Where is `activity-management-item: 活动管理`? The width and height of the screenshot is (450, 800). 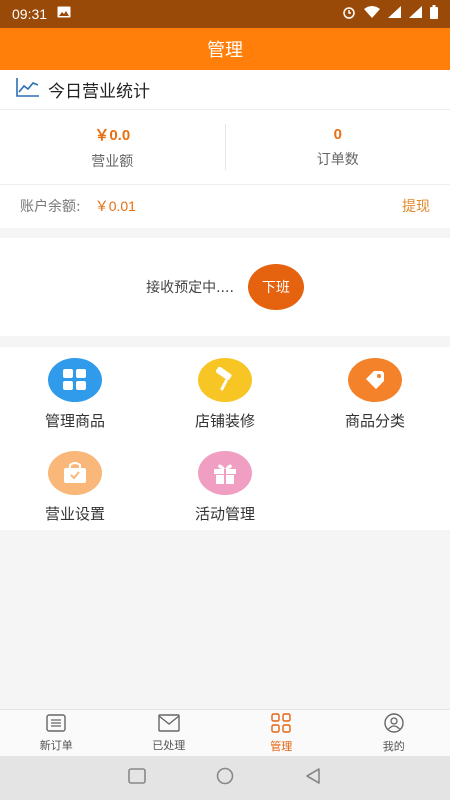 activity-management-item: 活动管理 is located at coordinates (225, 487).